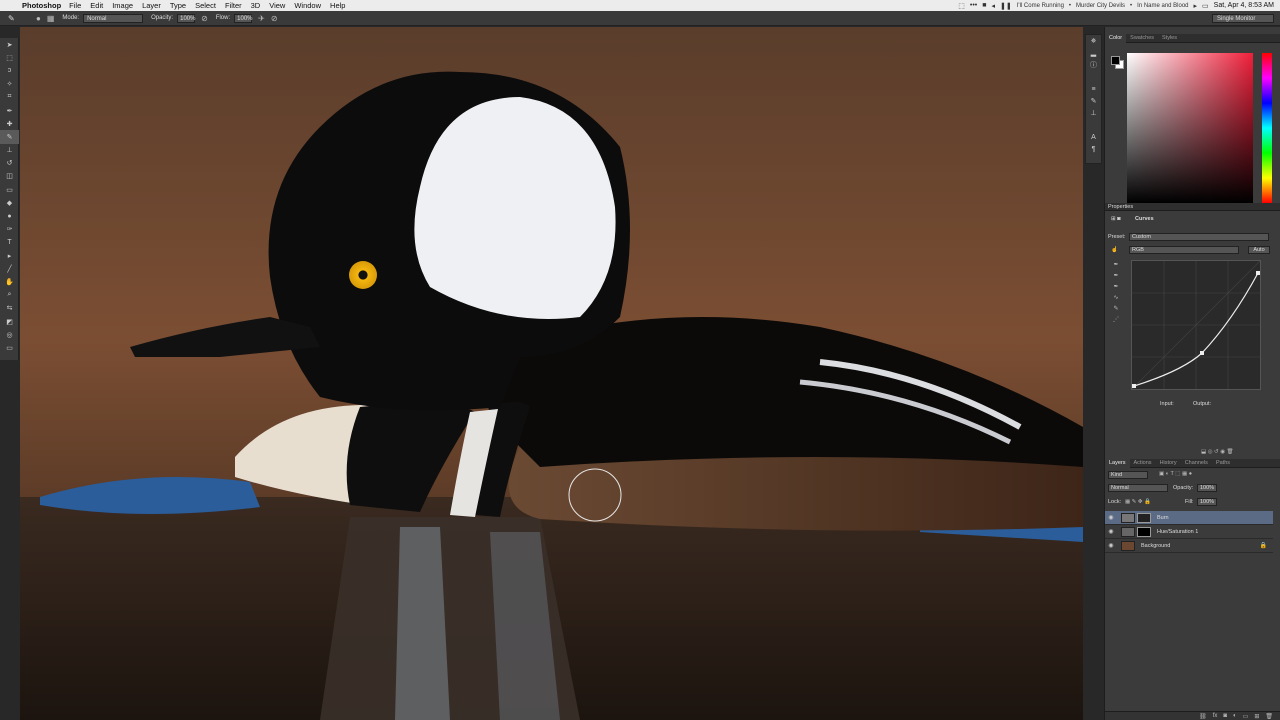 The height and width of the screenshot is (720, 1280). I want to click on dodge-tool-icon: ●, so click(9, 215).